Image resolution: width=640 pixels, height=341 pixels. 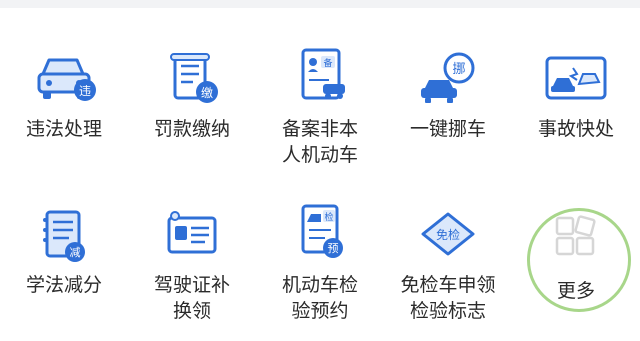 I want to click on service-fine-payment: 缴 罚款缴纳, so click(x=192, y=88).